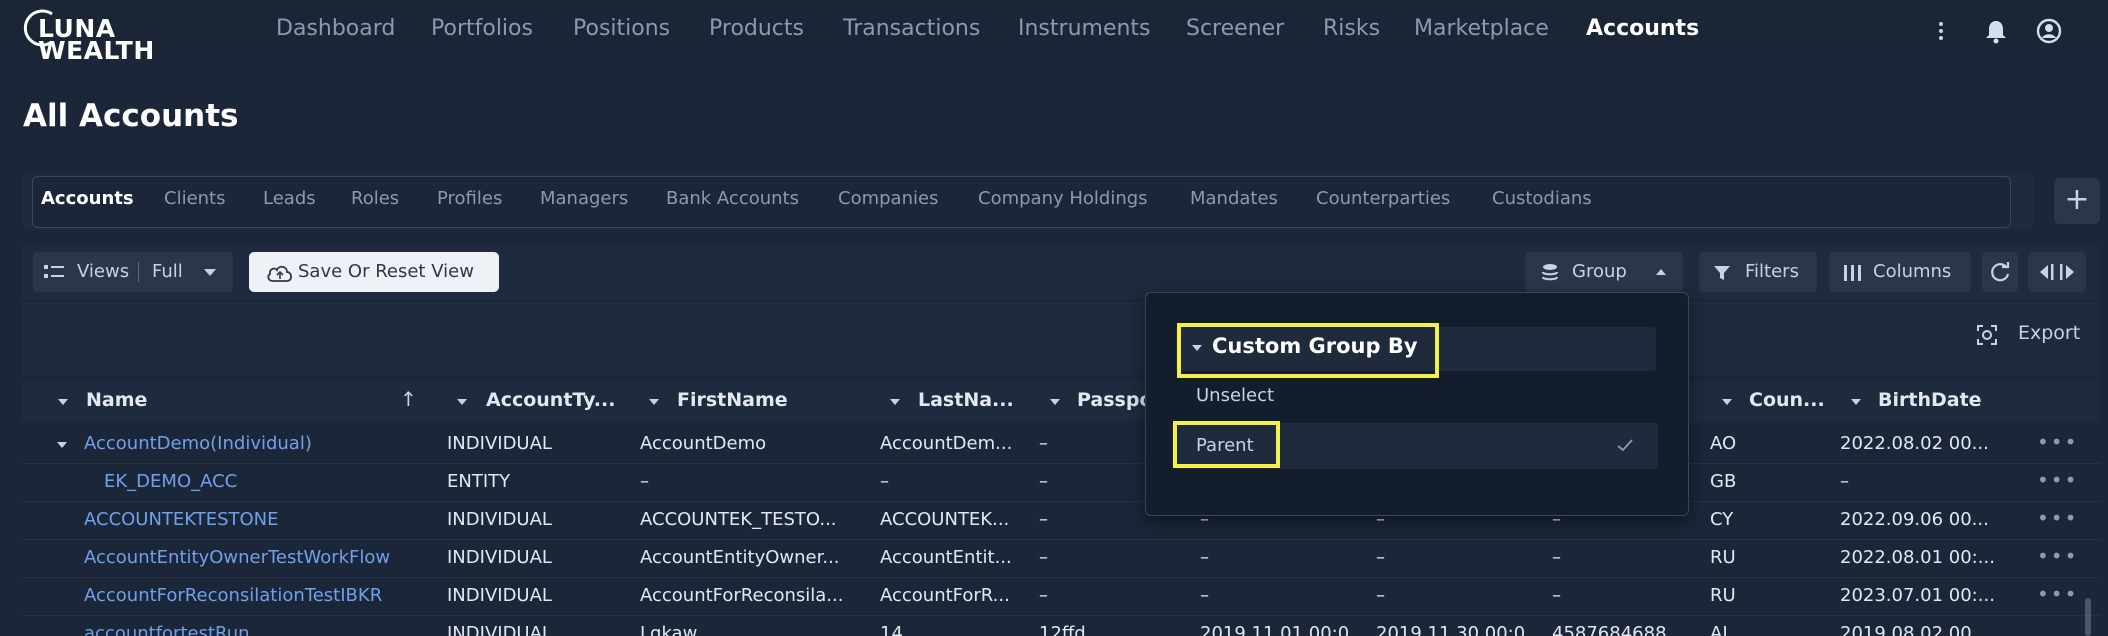 Image resolution: width=2108 pixels, height=636 pixels. What do you see at coordinates (1722, 519) in the screenshot?
I see `cell-country: CY` at bounding box center [1722, 519].